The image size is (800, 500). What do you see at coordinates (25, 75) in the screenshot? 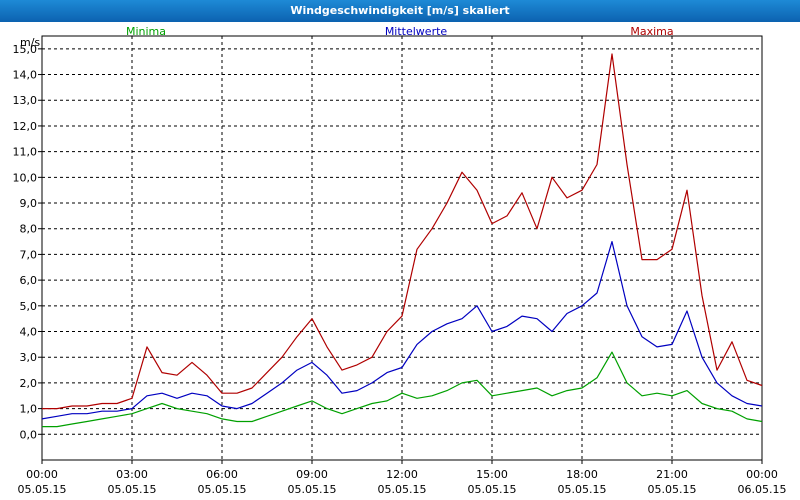
I see `y-tick-label: 14,0` at bounding box center [25, 75].